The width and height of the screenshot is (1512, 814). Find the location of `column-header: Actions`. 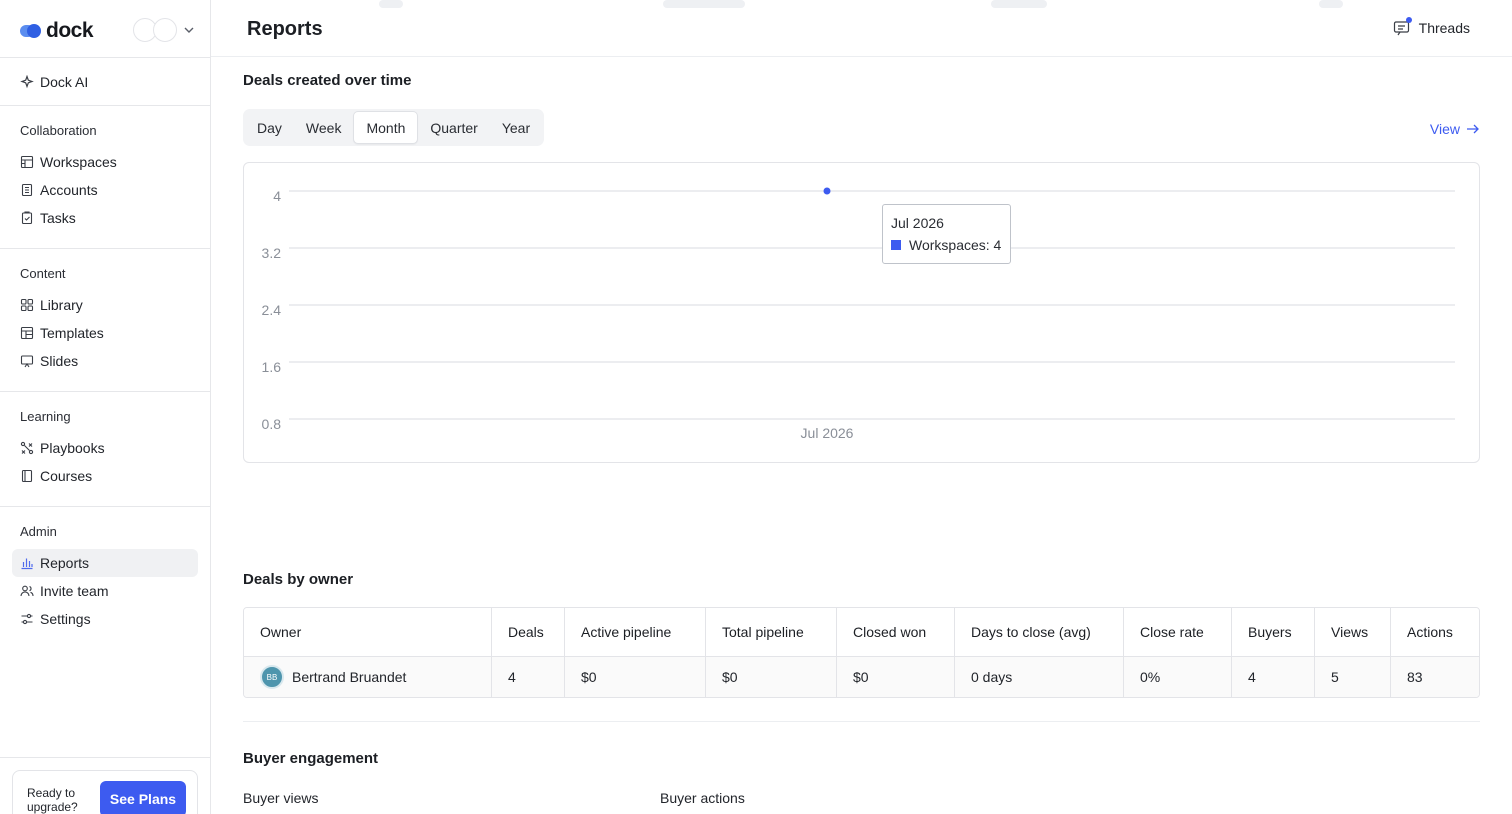

column-header: Actions is located at coordinates (1435, 632).